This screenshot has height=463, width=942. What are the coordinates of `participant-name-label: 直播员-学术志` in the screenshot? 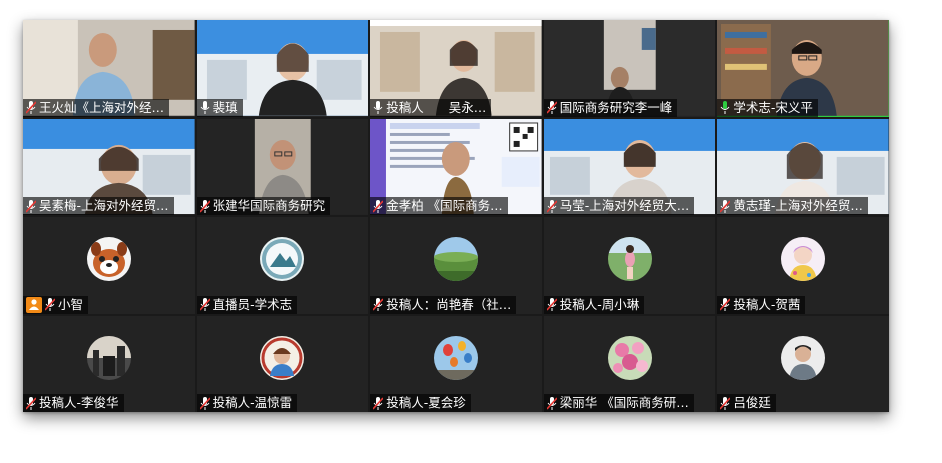 It's located at (247, 304).